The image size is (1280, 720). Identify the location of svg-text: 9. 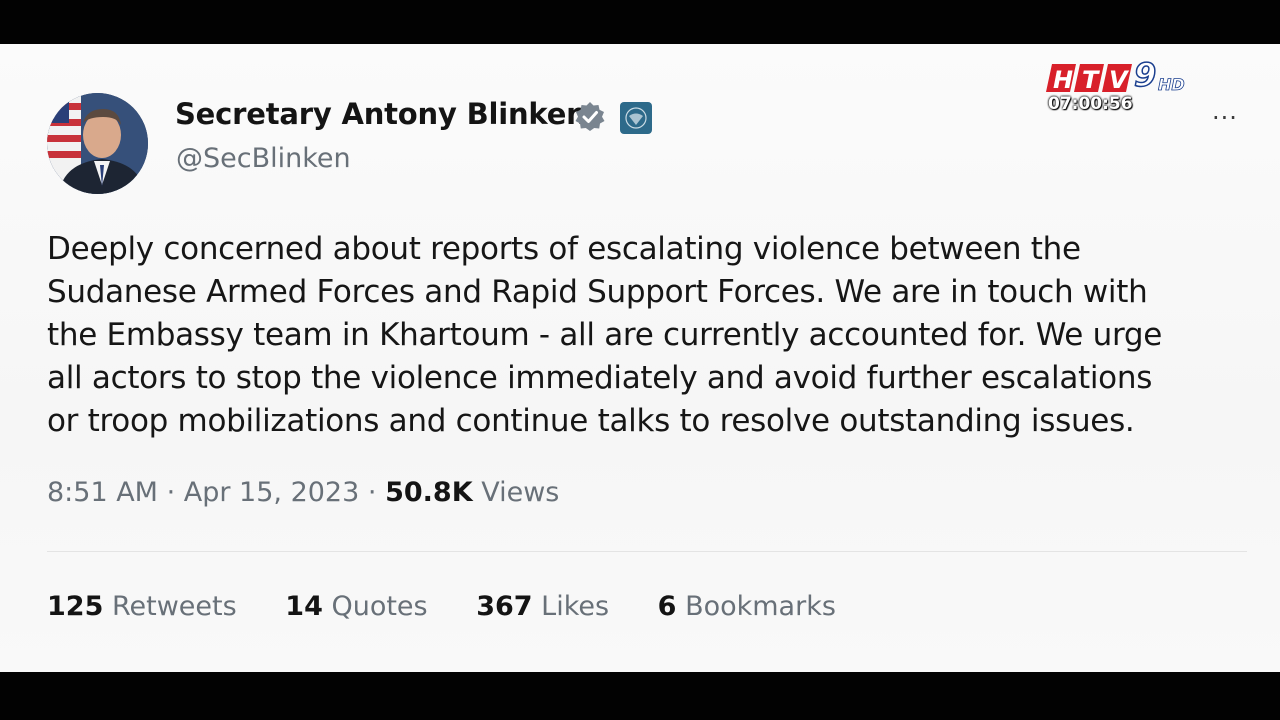
(1145, 77).